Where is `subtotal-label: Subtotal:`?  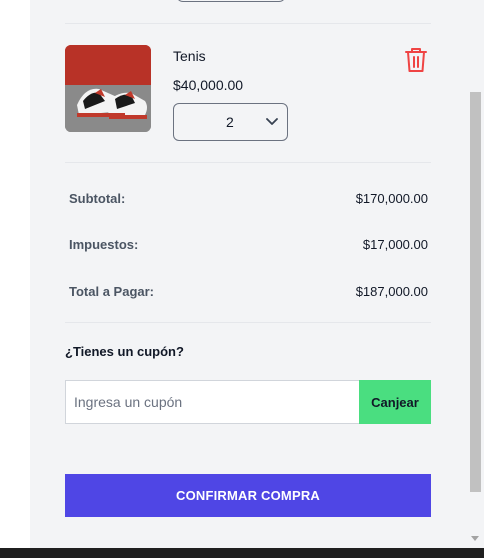 subtotal-label: Subtotal: is located at coordinates (97, 198).